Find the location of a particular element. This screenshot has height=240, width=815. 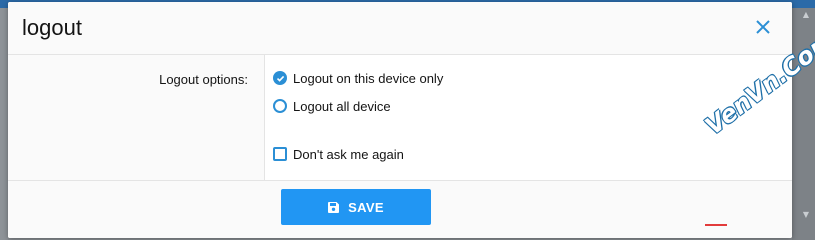

radio-checked-icon is located at coordinates (280, 78).